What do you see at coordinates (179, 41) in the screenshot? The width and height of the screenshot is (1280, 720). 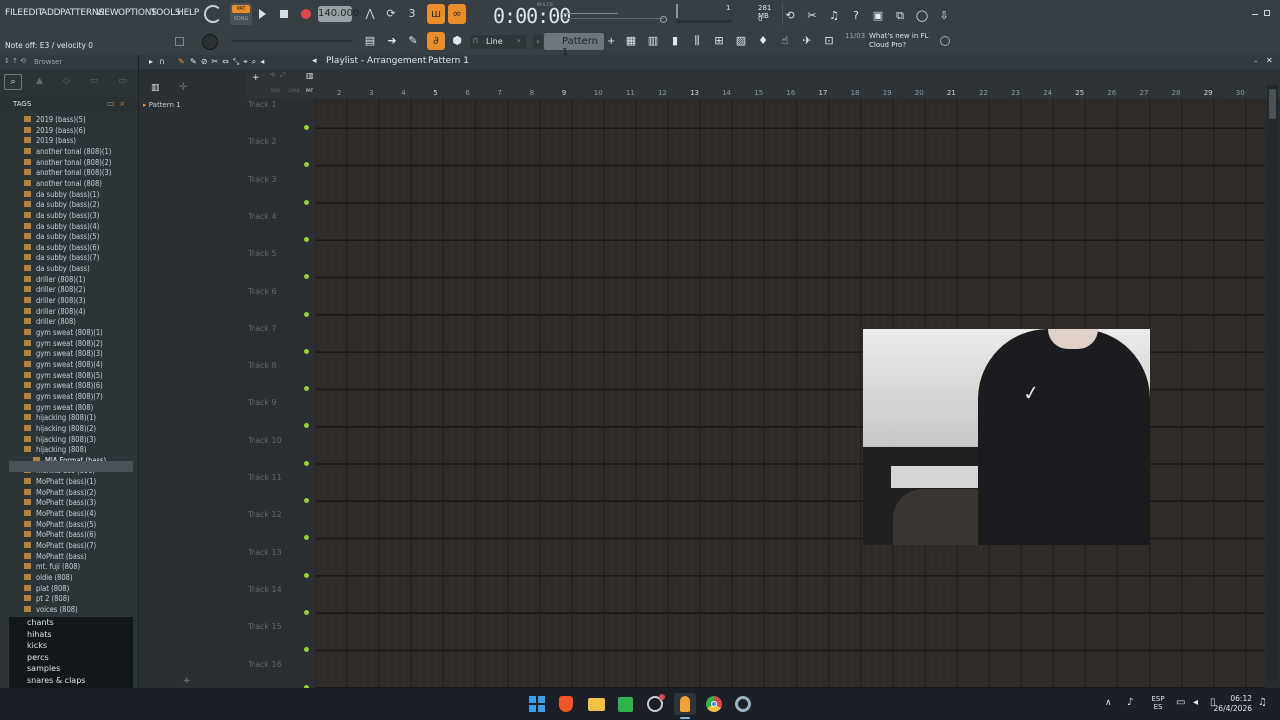 I see `hint-panel-icon` at bounding box center [179, 41].